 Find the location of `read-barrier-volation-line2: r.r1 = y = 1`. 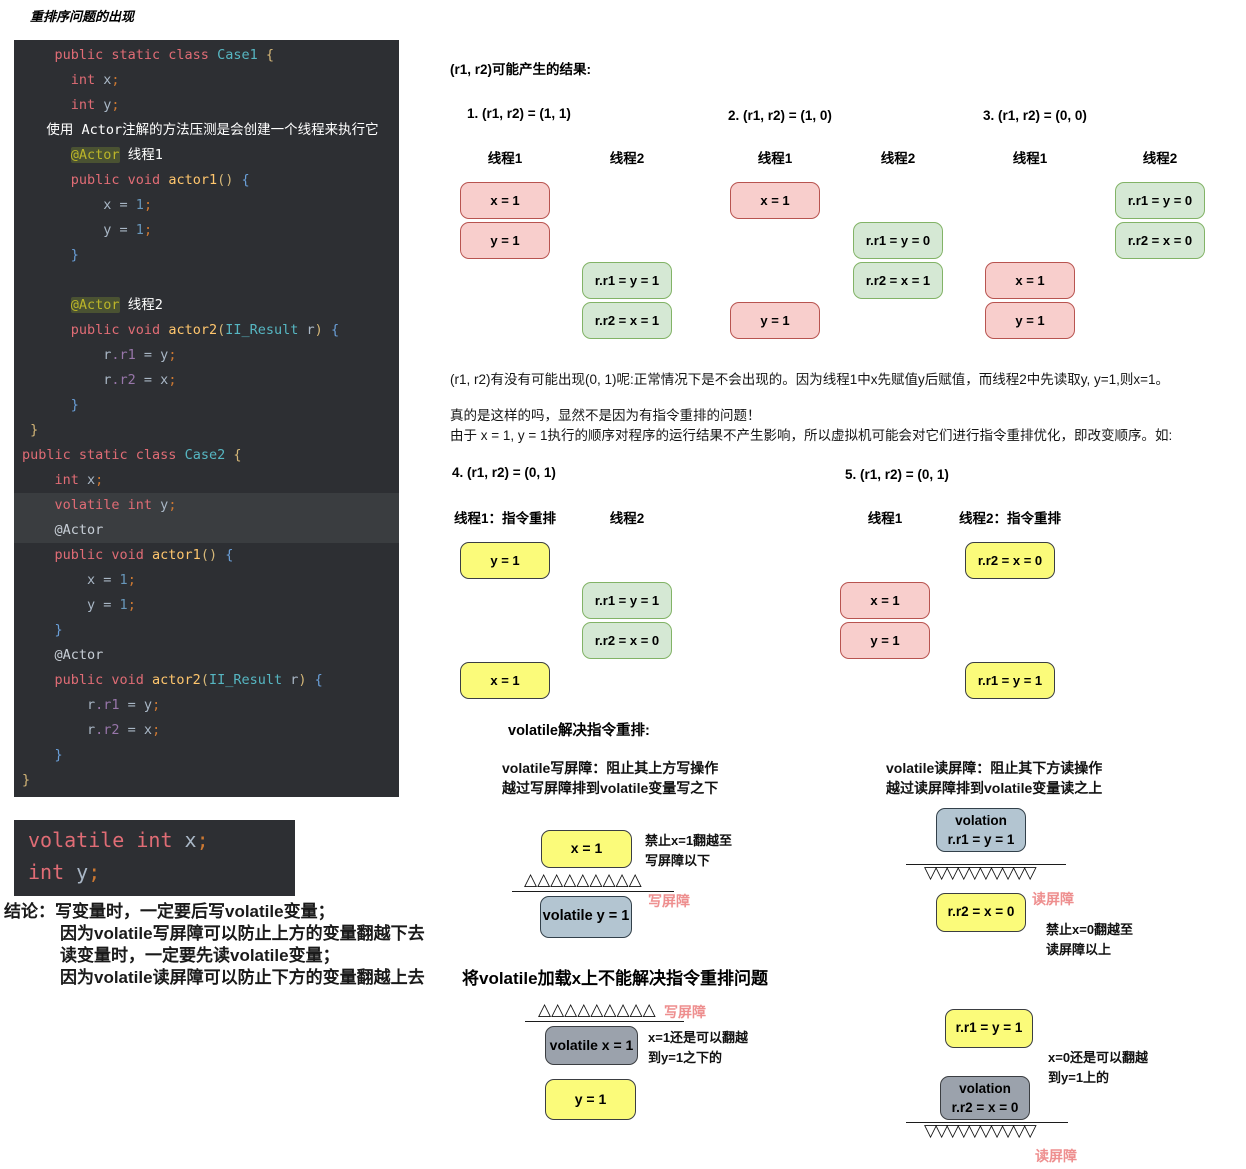

read-barrier-volation-line2: r.r1 = y = 1 is located at coordinates (981, 839).